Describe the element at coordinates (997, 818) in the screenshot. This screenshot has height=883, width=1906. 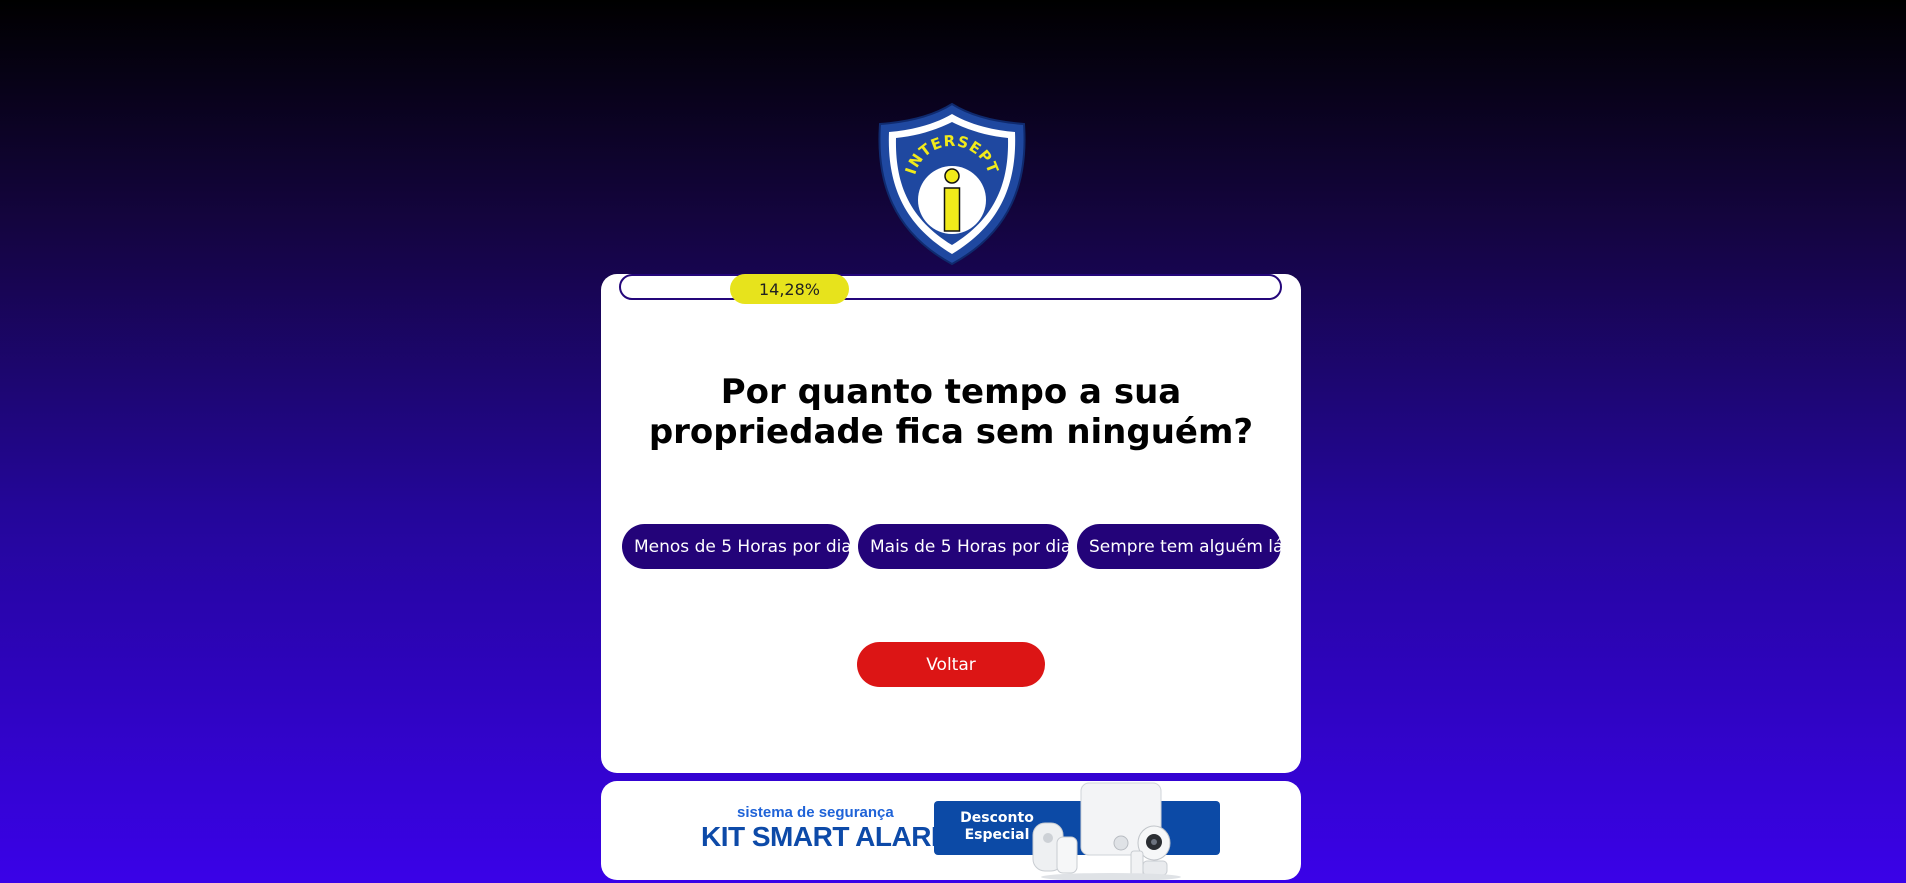
I see `discount-line-1: Desconto` at that location.